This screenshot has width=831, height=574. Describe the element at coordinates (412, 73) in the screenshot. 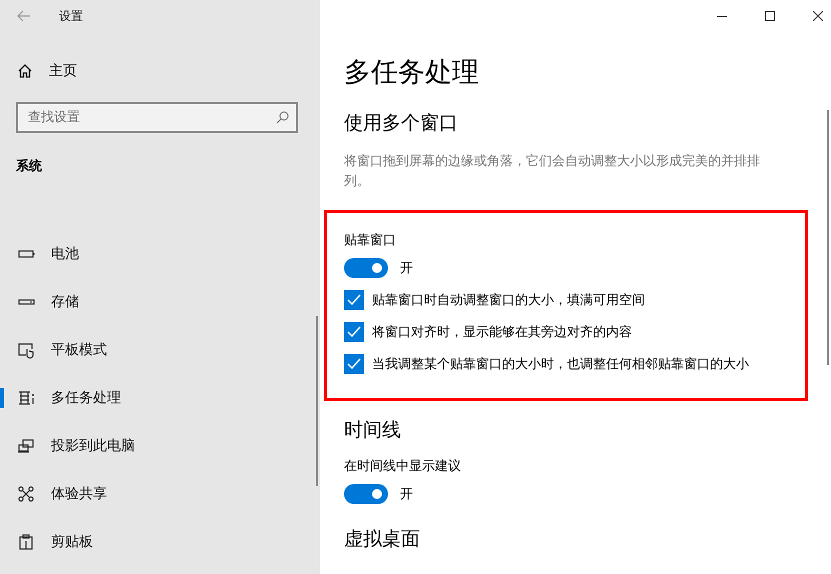

I see `page-title: 多任务处理` at that location.